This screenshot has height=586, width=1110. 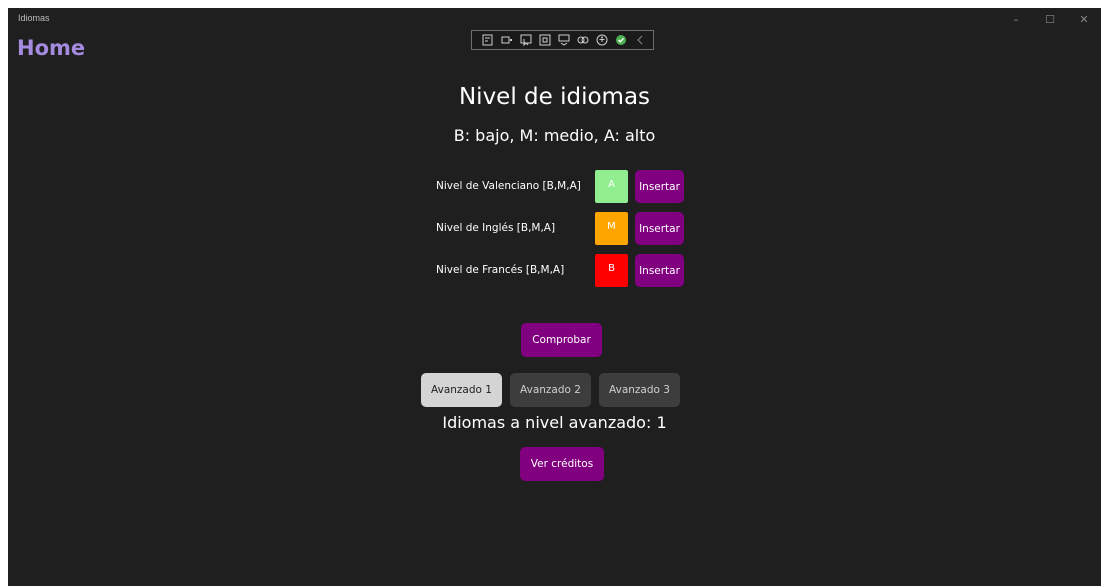 What do you see at coordinates (487, 40) in the screenshot?
I see `live-visual-tree-icon` at bounding box center [487, 40].